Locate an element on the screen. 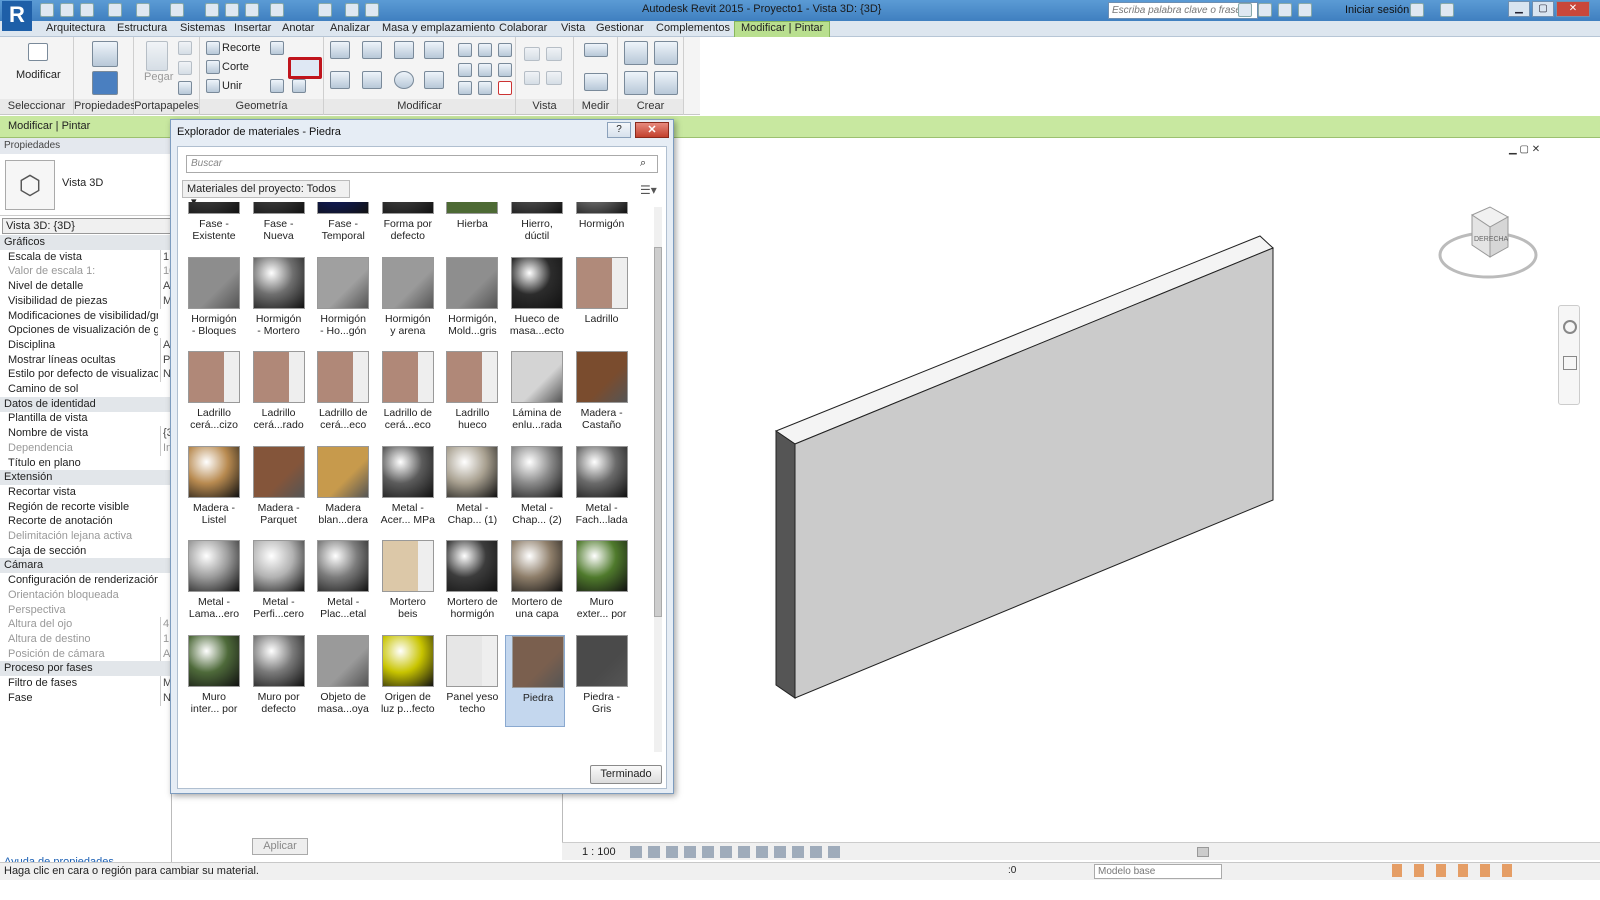  join-button: Unir is located at coordinates (232, 86).